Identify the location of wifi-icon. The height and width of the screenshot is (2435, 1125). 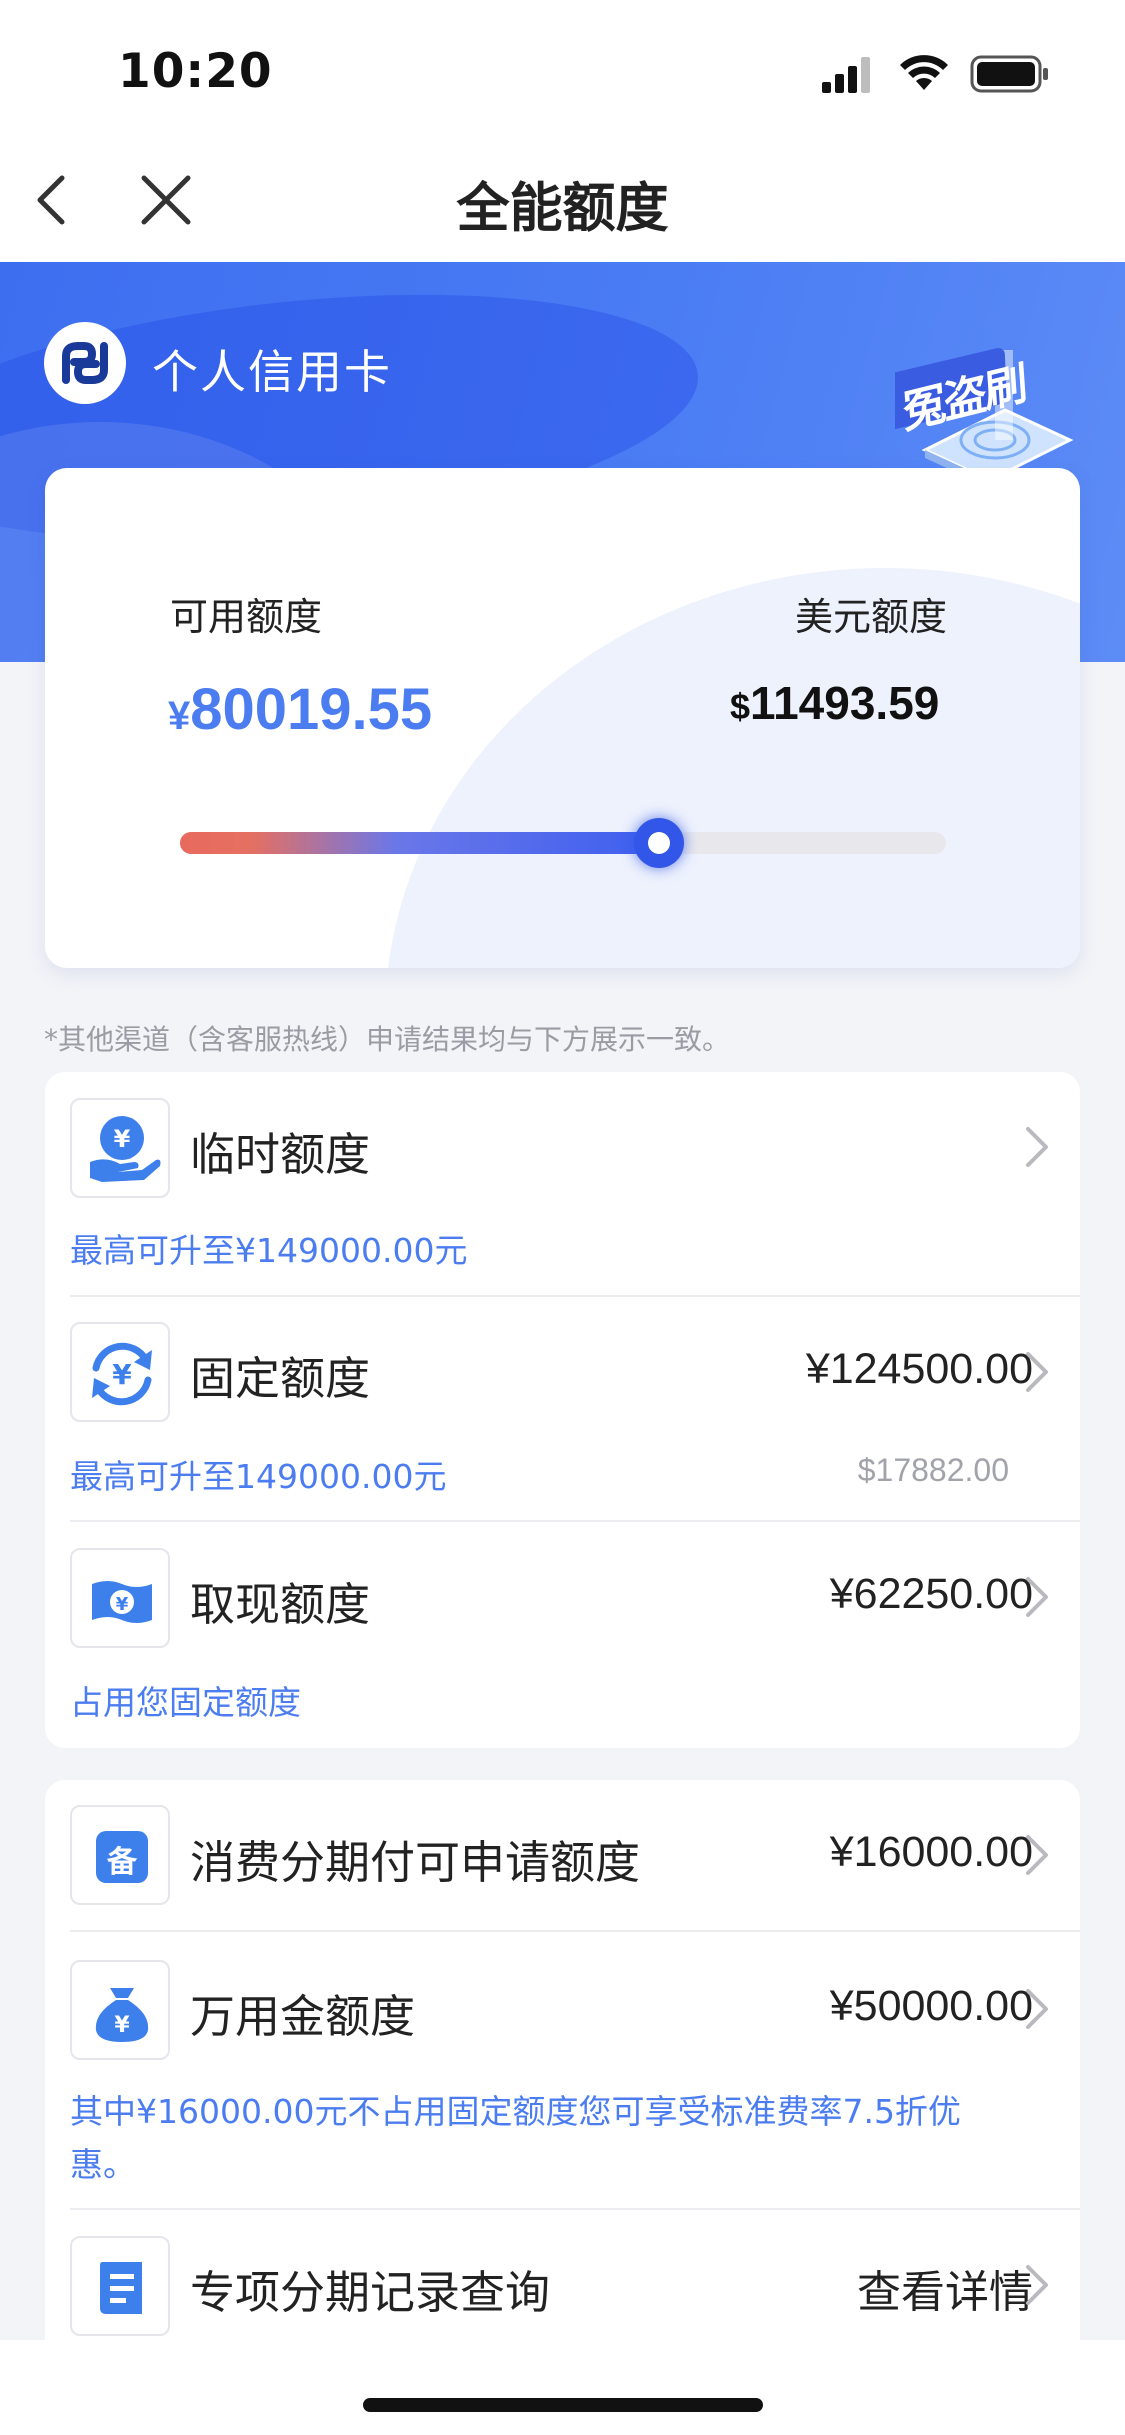
(924, 72).